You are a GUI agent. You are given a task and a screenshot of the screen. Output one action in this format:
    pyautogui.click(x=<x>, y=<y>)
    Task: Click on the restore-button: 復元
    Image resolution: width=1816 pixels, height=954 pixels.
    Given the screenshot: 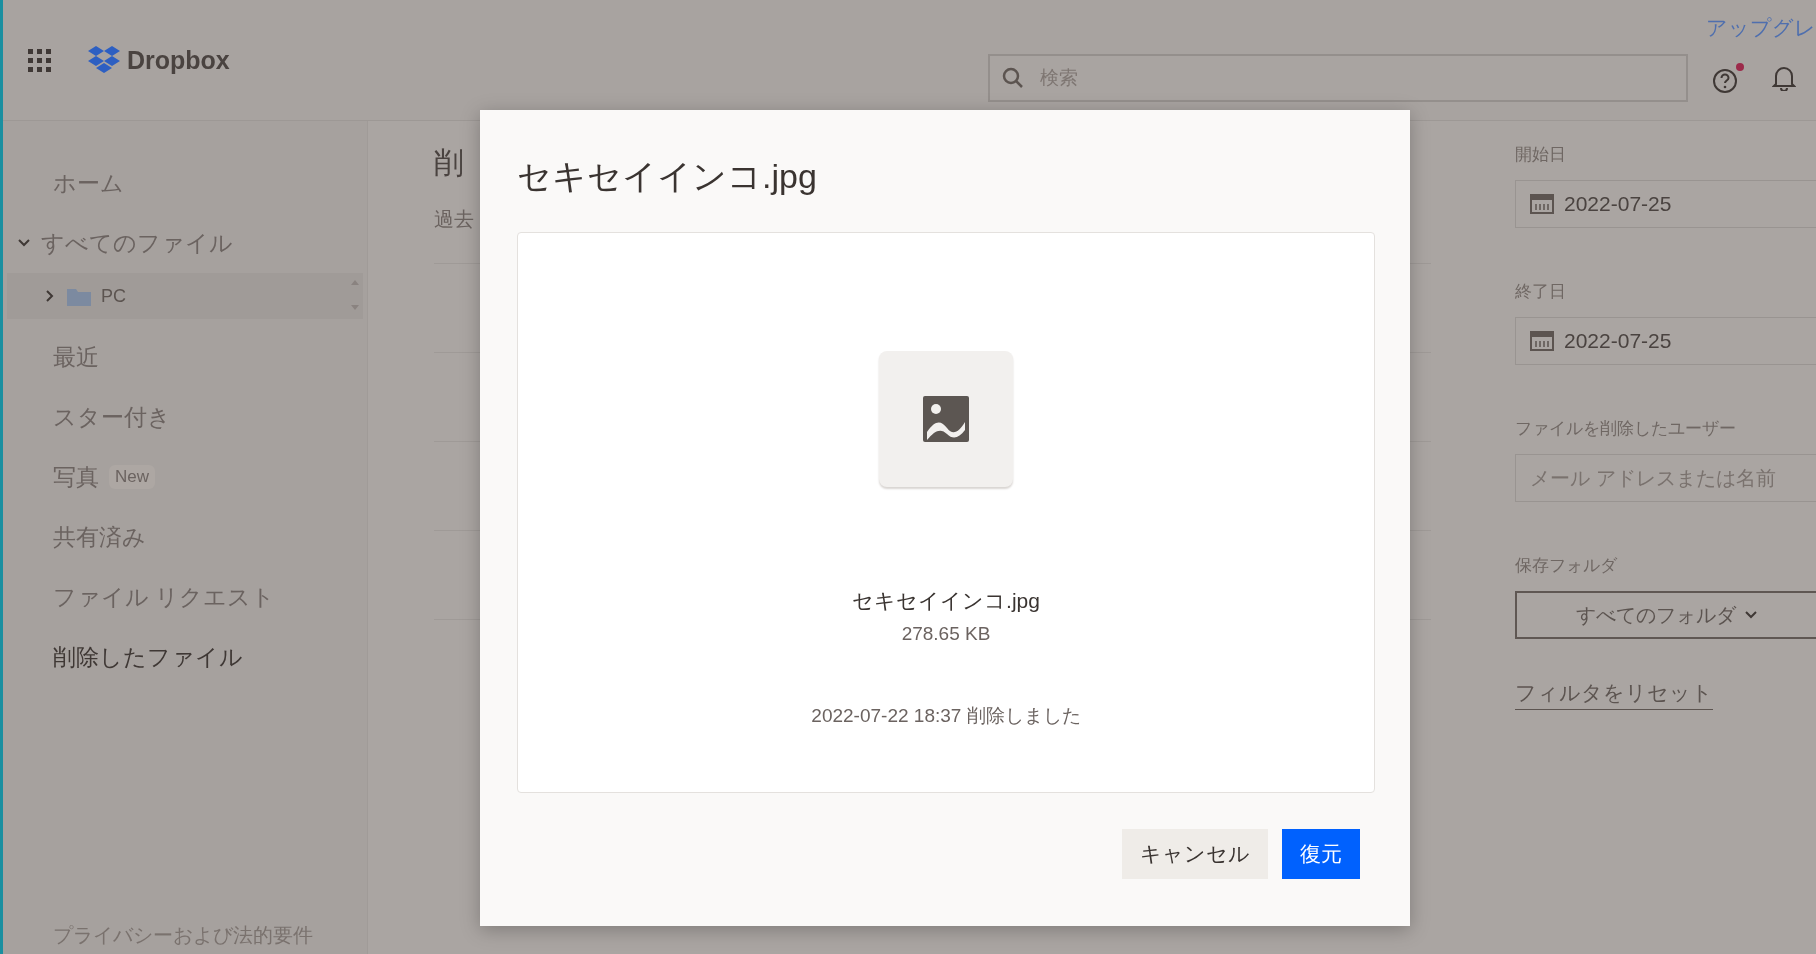 What is the action you would take?
    pyautogui.click(x=1321, y=854)
    